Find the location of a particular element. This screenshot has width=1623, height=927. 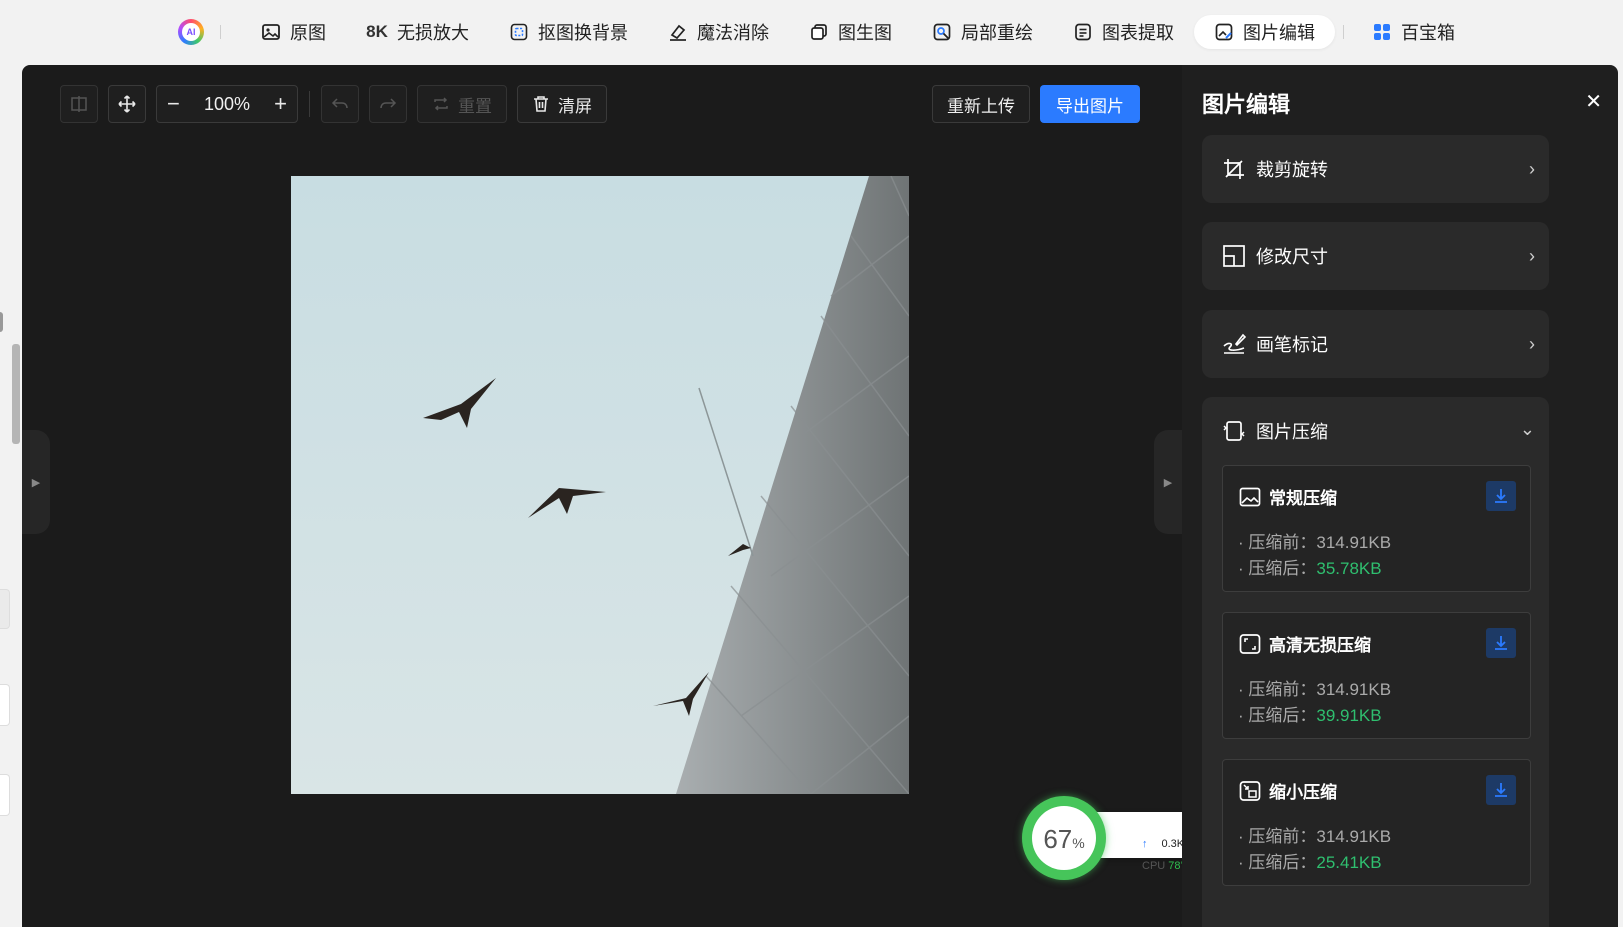

toolbar-divider is located at coordinates (309, 104).